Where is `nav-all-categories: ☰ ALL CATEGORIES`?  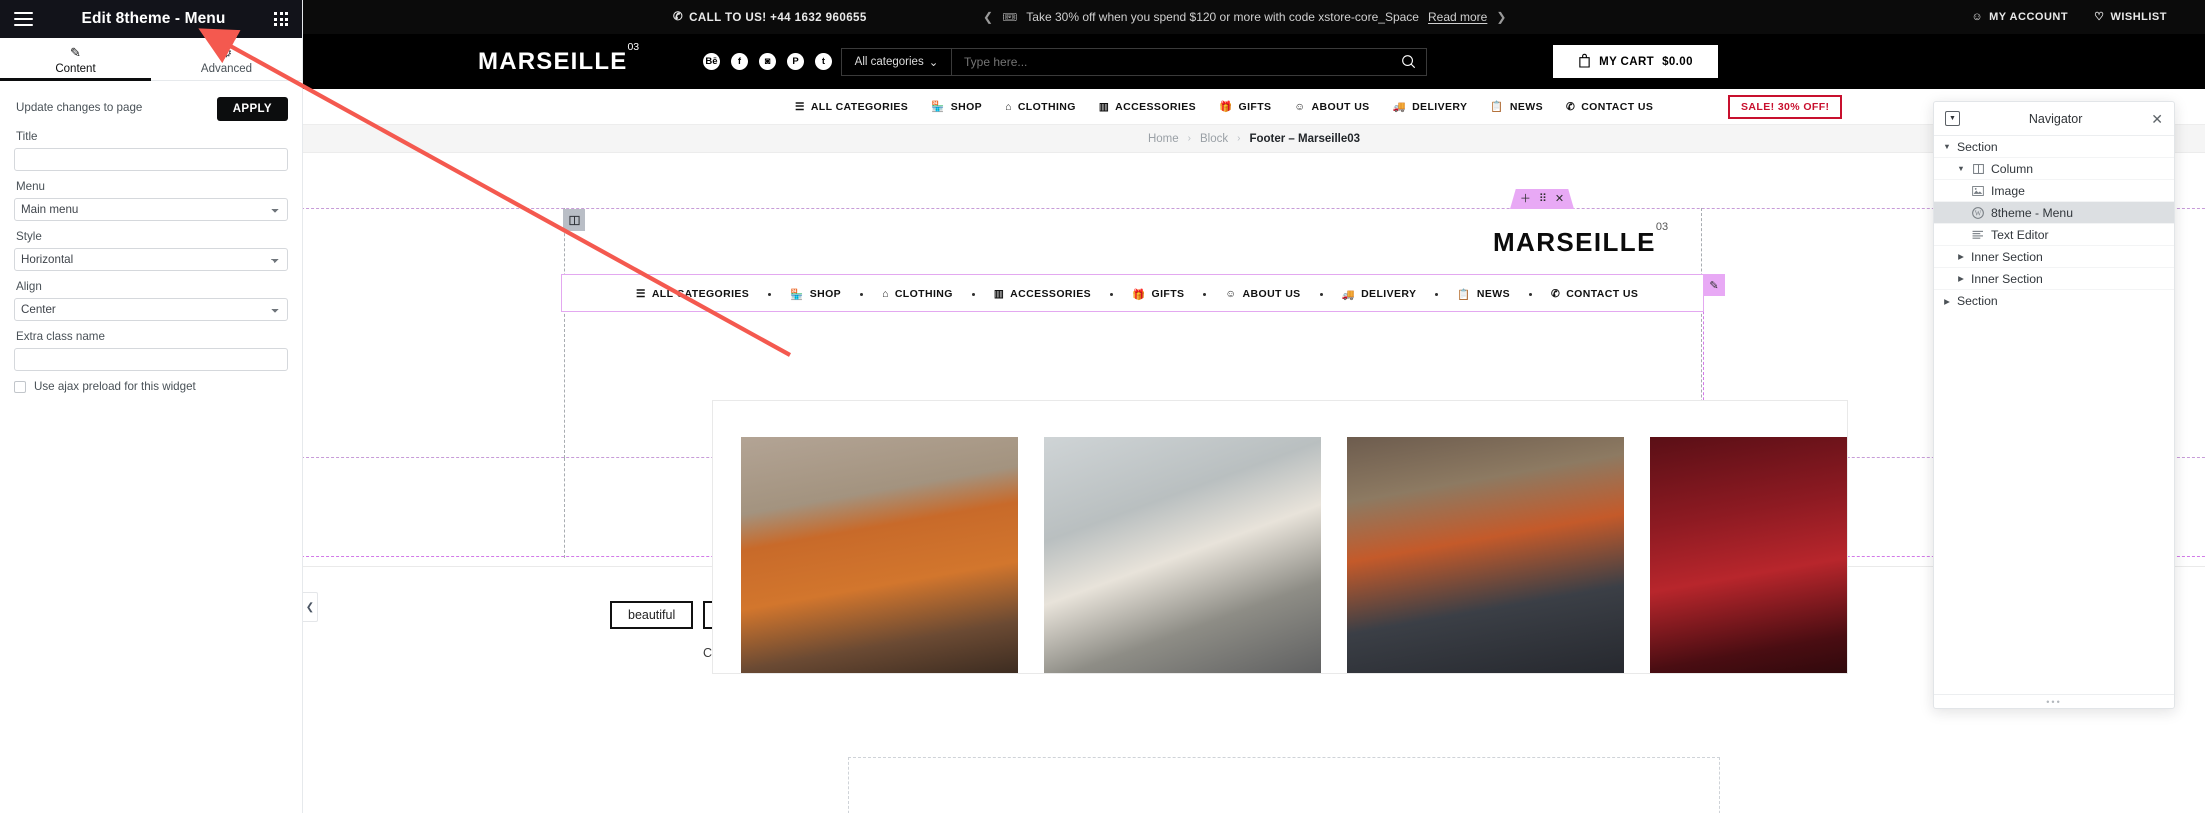
nav-all-categories: ☰ ALL CATEGORIES is located at coordinates (851, 107).